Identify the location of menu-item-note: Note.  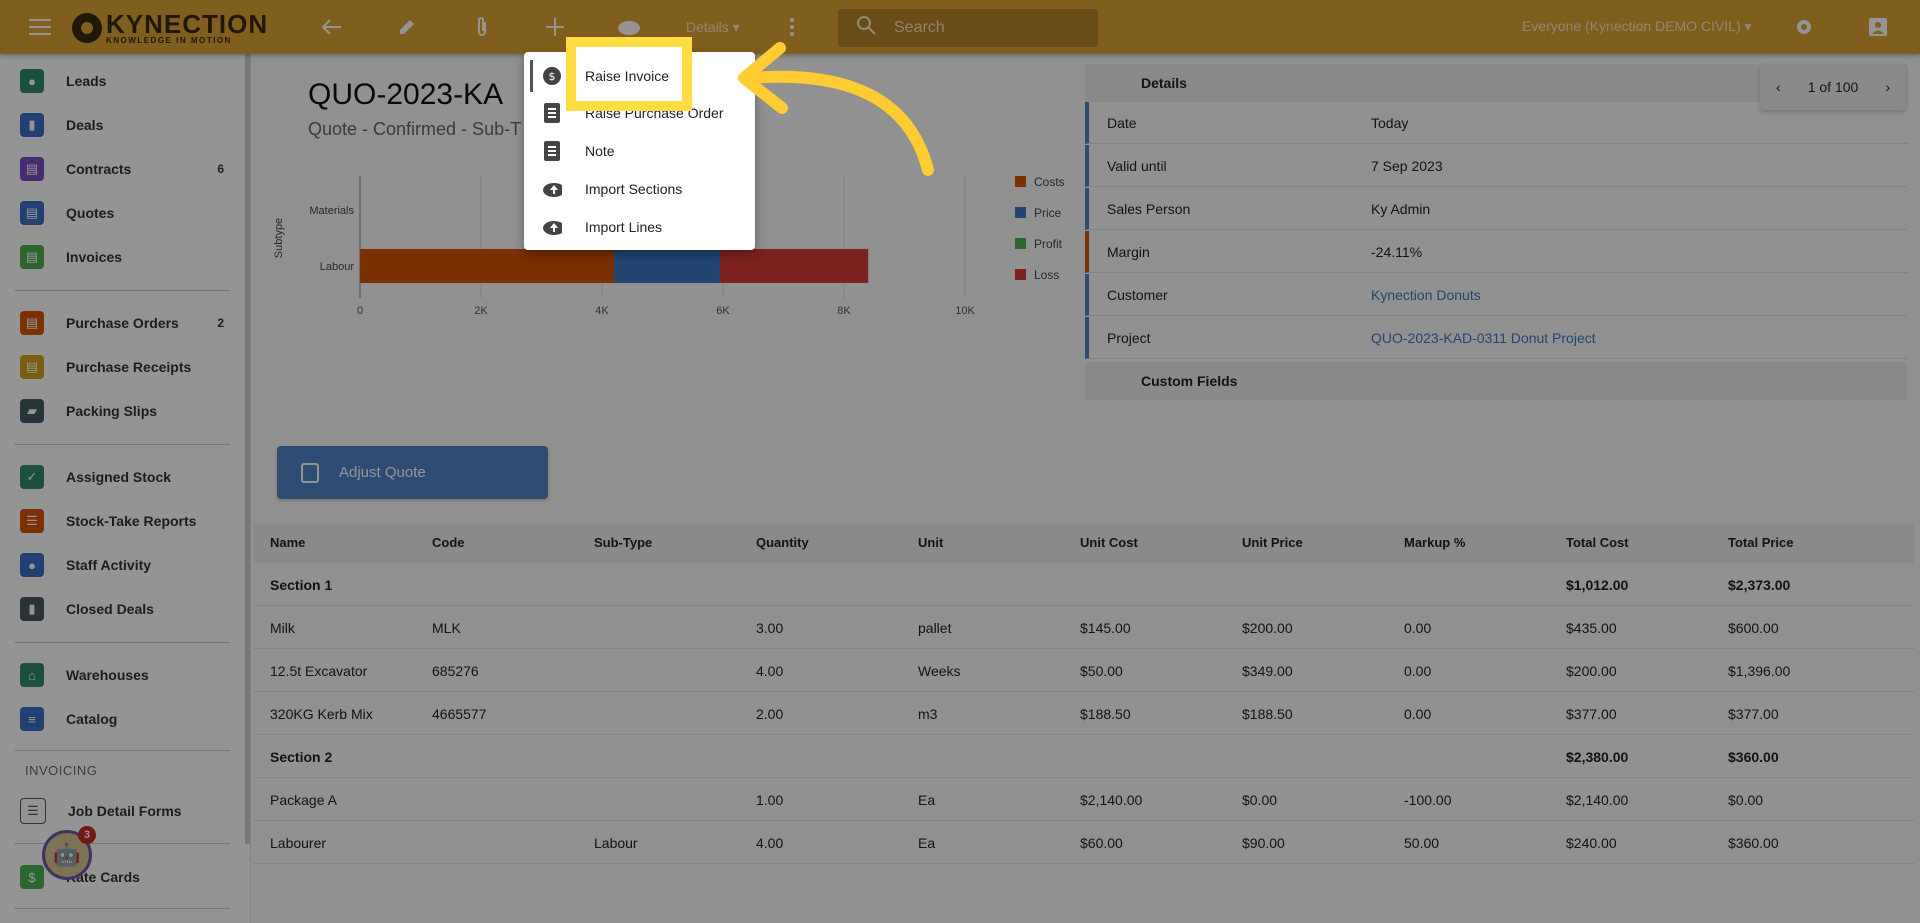
(639, 151).